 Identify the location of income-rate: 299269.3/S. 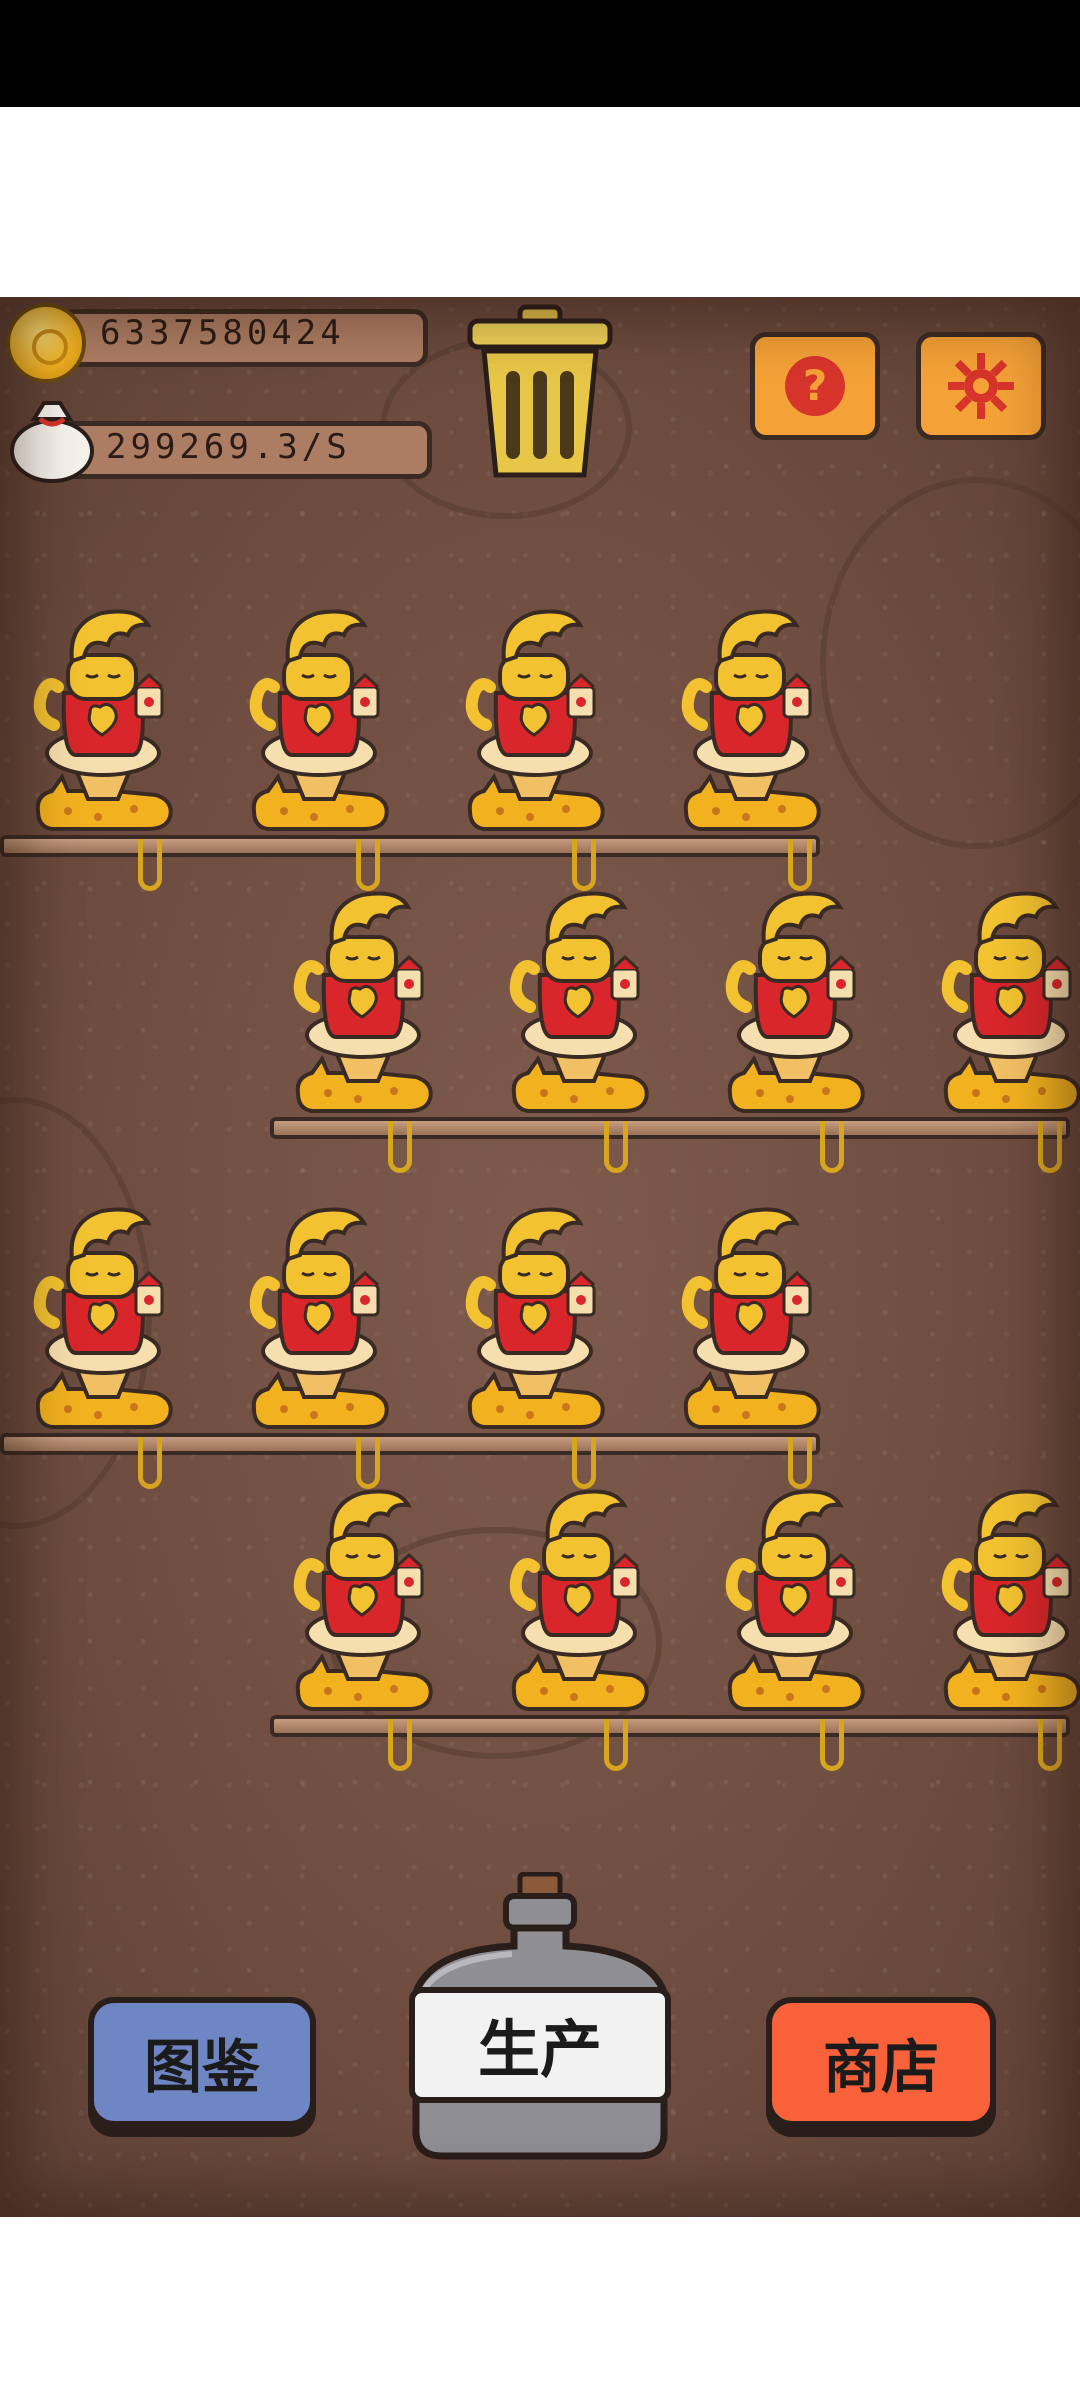
(228, 447).